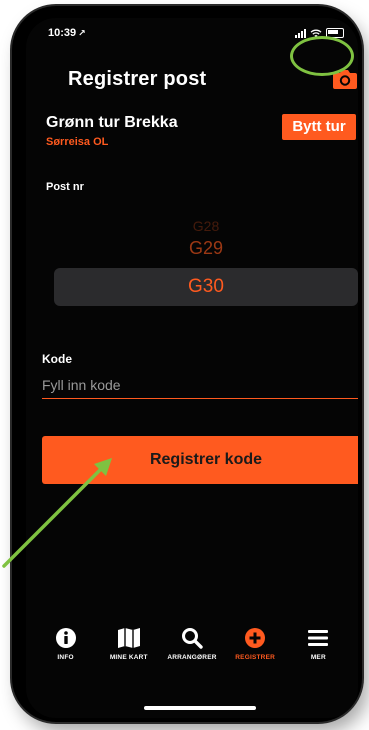  I want to click on tab-label: MINE KART, so click(128, 657).